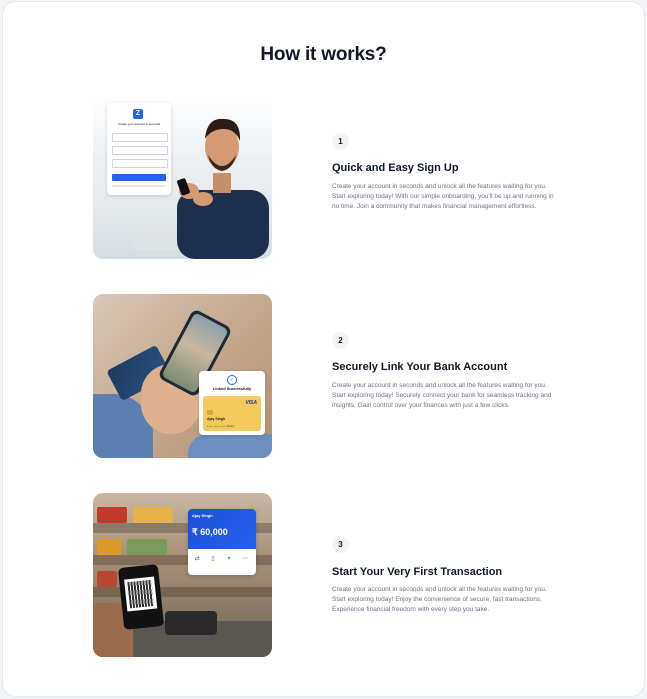 The height and width of the screenshot is (699, 647). What do you see at coordinates (245, 559) in the screenshot?
I see `more-icon: ⋯` at bounding box center [245, 559].